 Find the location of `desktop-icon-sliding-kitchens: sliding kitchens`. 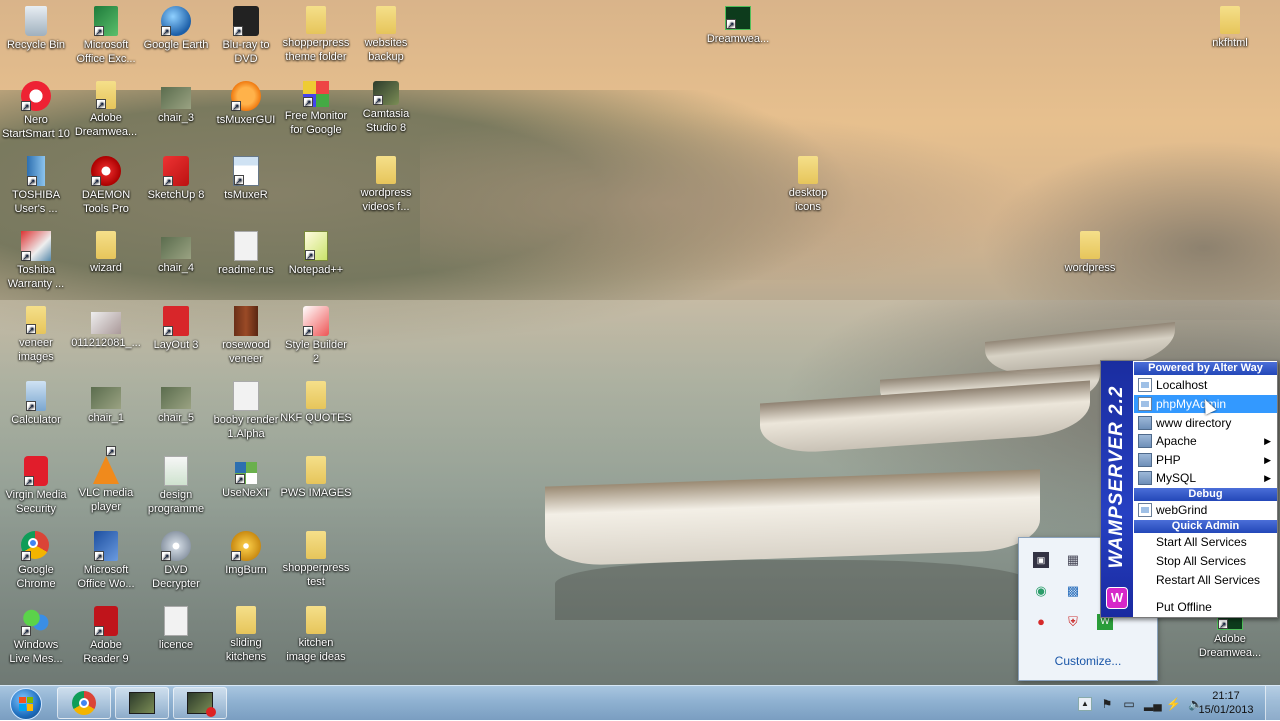

desktop-icon-sliding-kitchens: sliding kitchens is located at coordinates (246, 635).